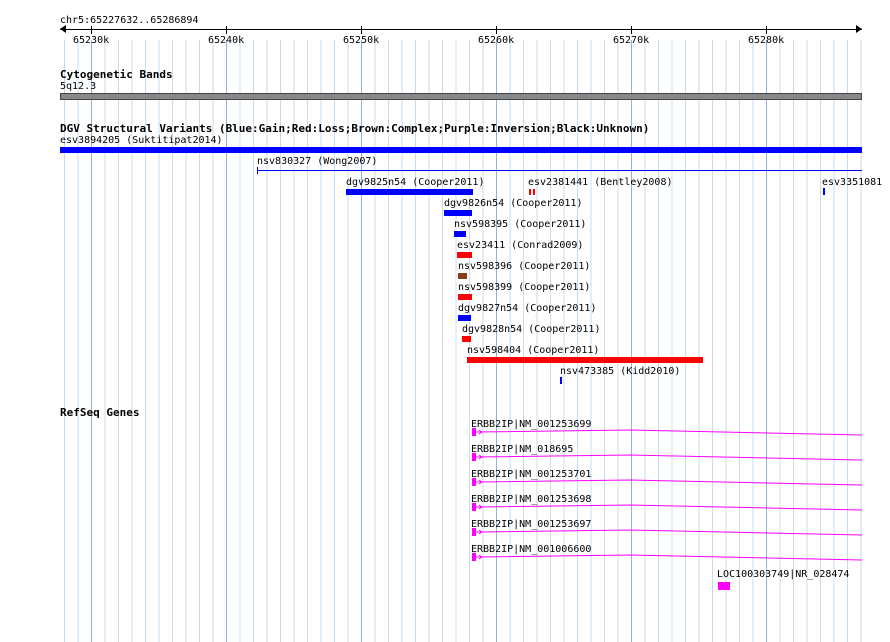  Describe the element at coordinates (724, 586) in the screenshot. I see `gene-exon` at that location.